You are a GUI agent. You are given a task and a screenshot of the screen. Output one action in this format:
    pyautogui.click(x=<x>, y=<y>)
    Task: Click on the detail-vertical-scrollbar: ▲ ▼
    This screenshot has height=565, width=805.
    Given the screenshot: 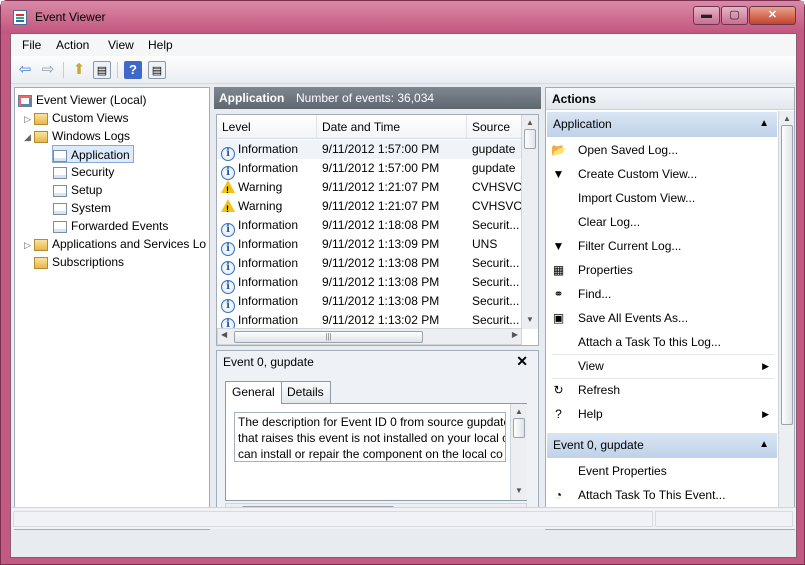 What is the action you would take?
    pyautogui.click(x=518, y=452)
    